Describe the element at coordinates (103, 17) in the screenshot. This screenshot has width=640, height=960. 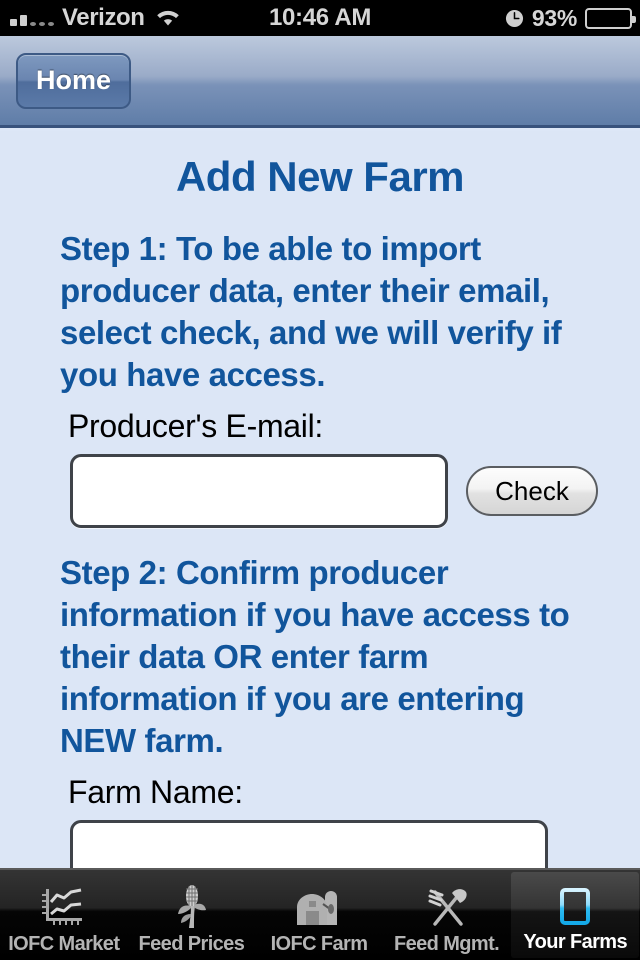
I see `carrier-label: Verizon` at that location.